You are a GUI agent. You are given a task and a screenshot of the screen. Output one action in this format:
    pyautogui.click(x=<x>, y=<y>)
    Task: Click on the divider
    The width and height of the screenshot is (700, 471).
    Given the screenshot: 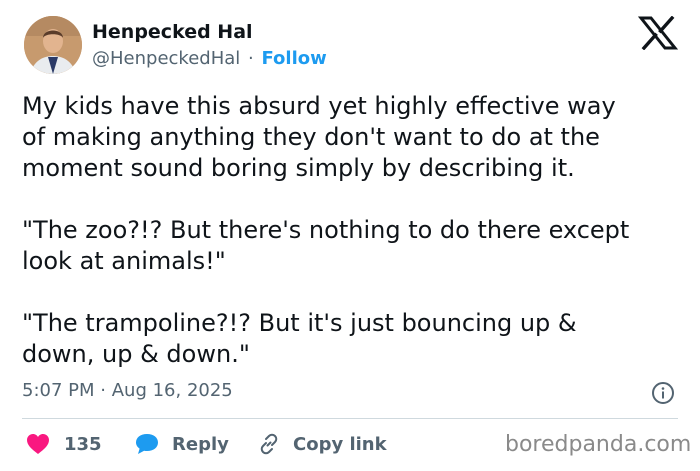 What is the action you would take?
    pyautogui.click(x=350, y=418)
    